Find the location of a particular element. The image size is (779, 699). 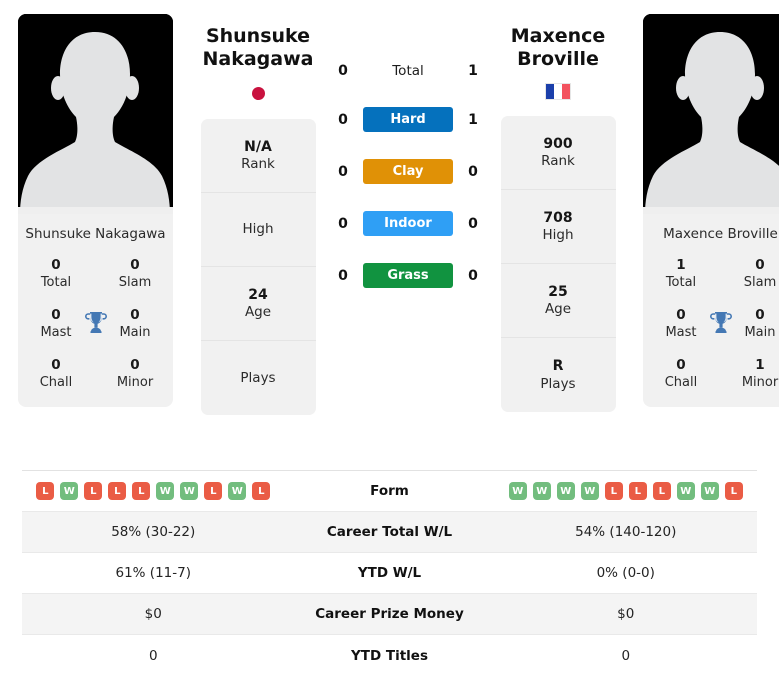

row-label-ytd-titles: YTD Titles is located at coordinates (389, 655).